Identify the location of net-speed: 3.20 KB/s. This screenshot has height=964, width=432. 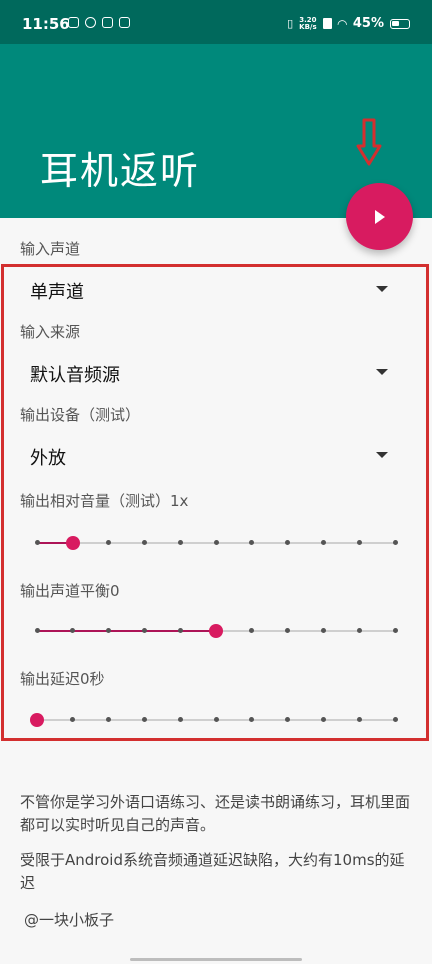
(308, 23).